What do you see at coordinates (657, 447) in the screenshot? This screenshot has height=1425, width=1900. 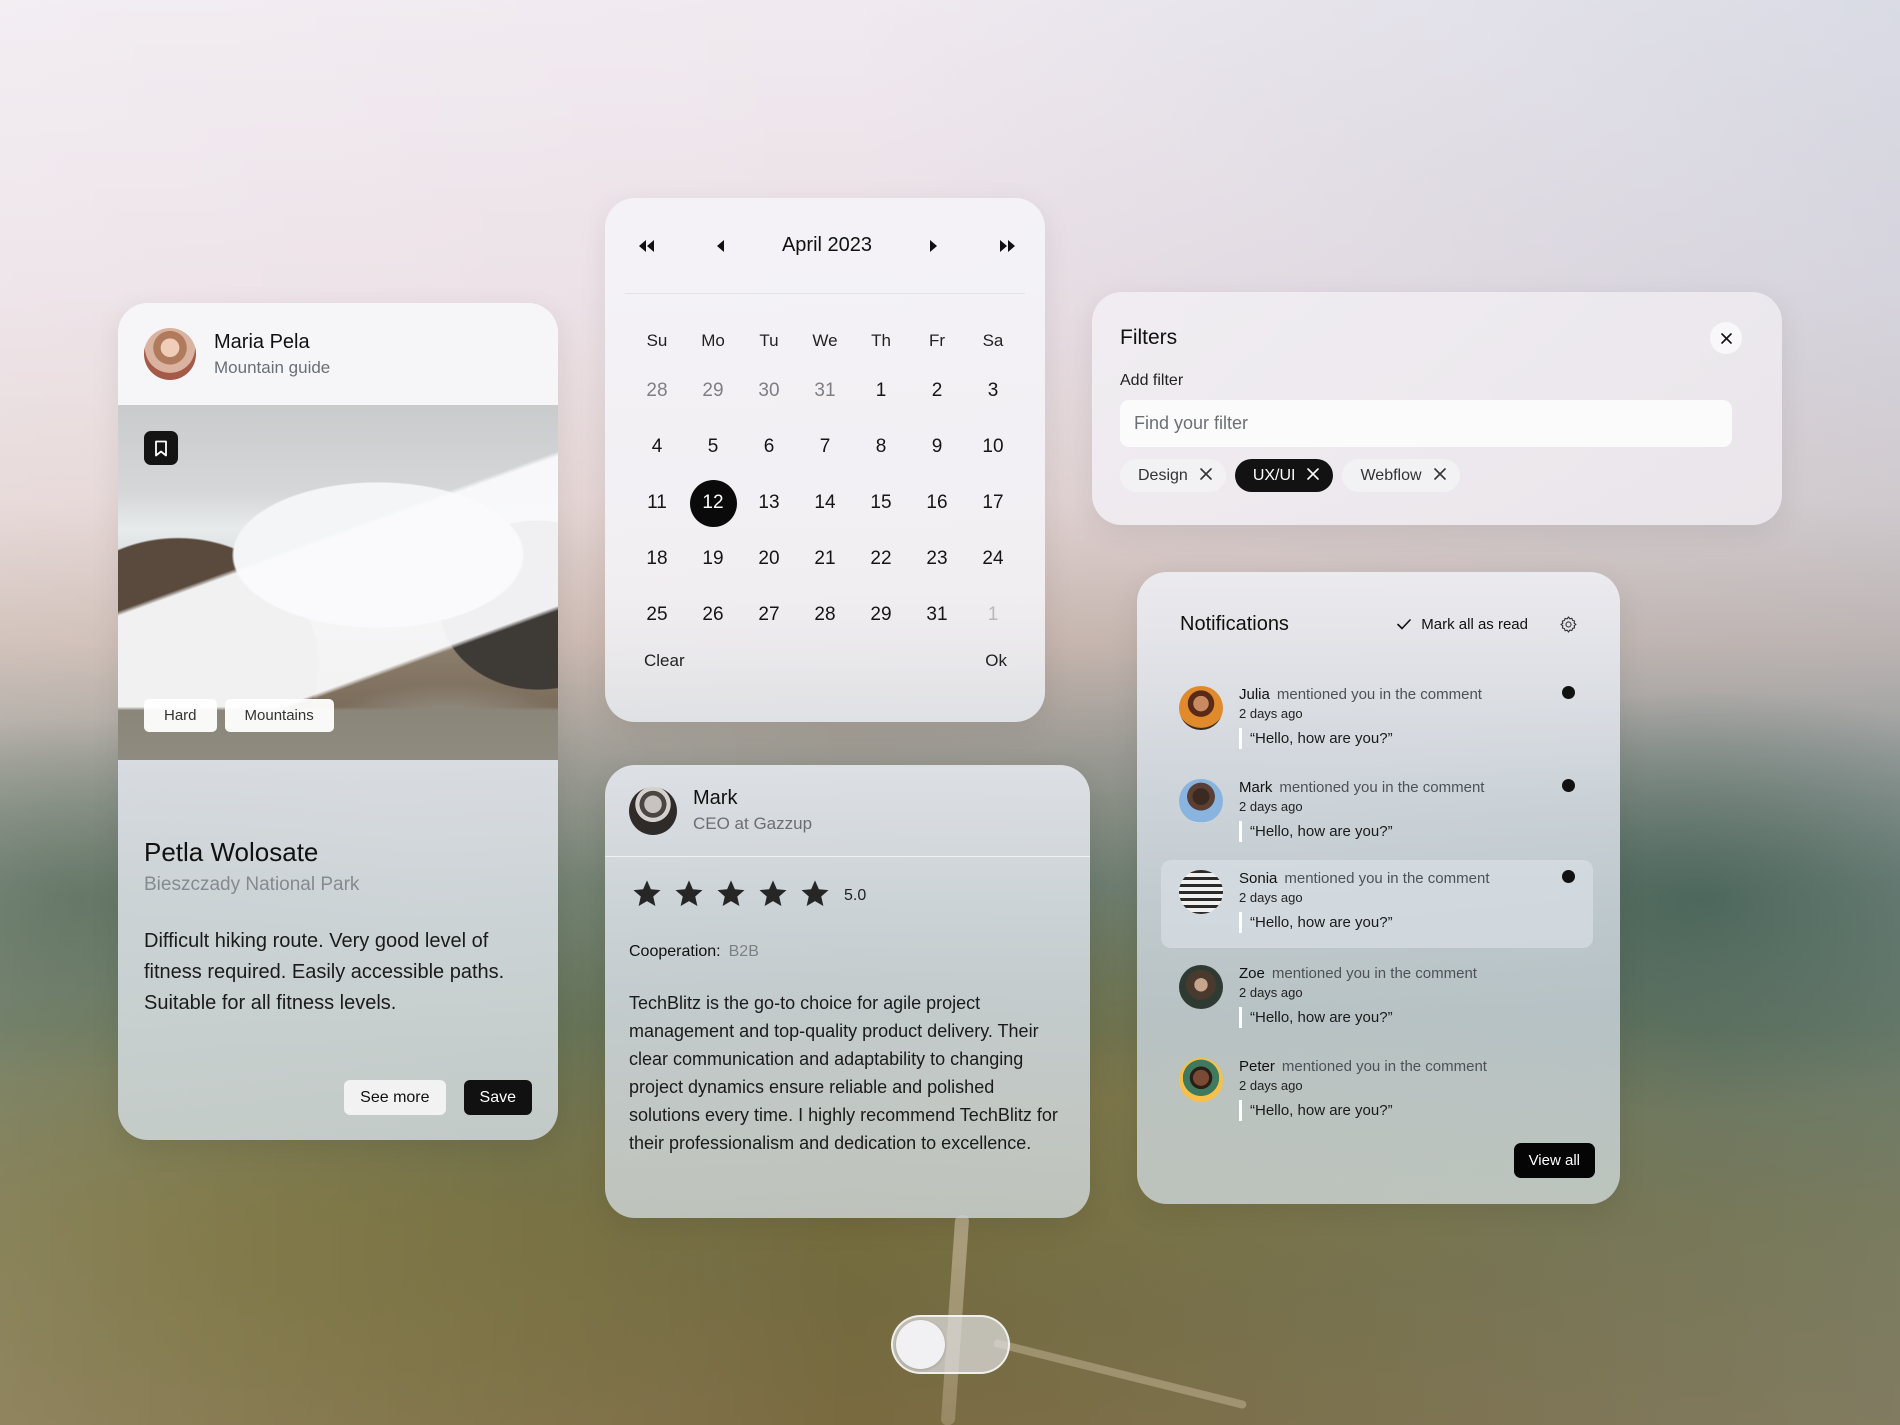 I see `calendar-day: 4` at bounding box center [657, 447].